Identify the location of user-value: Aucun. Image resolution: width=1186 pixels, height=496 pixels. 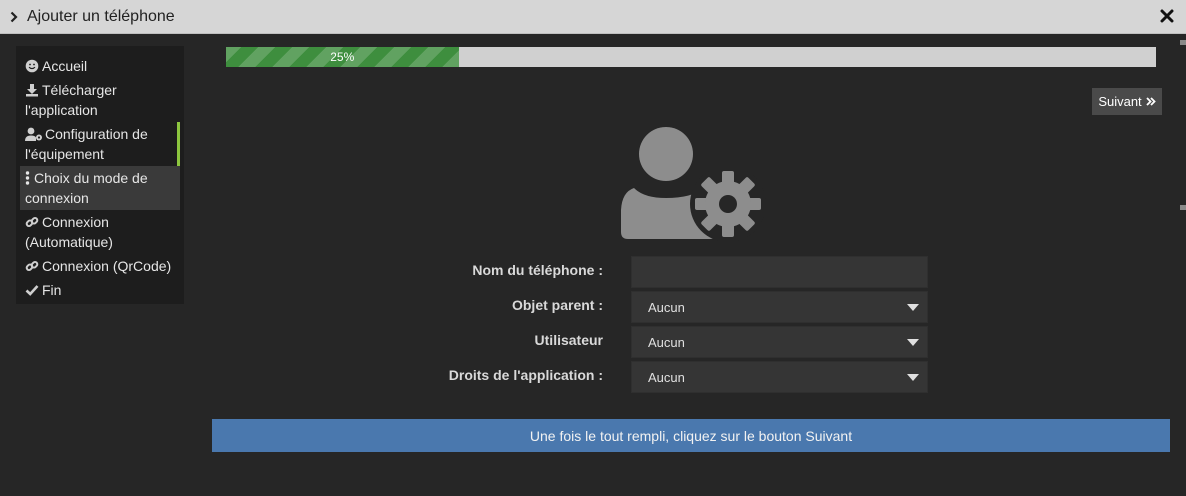
(666, 342).